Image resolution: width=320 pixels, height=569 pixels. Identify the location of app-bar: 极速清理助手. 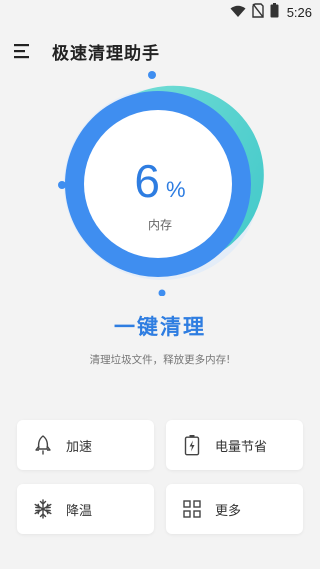
(160, 51).